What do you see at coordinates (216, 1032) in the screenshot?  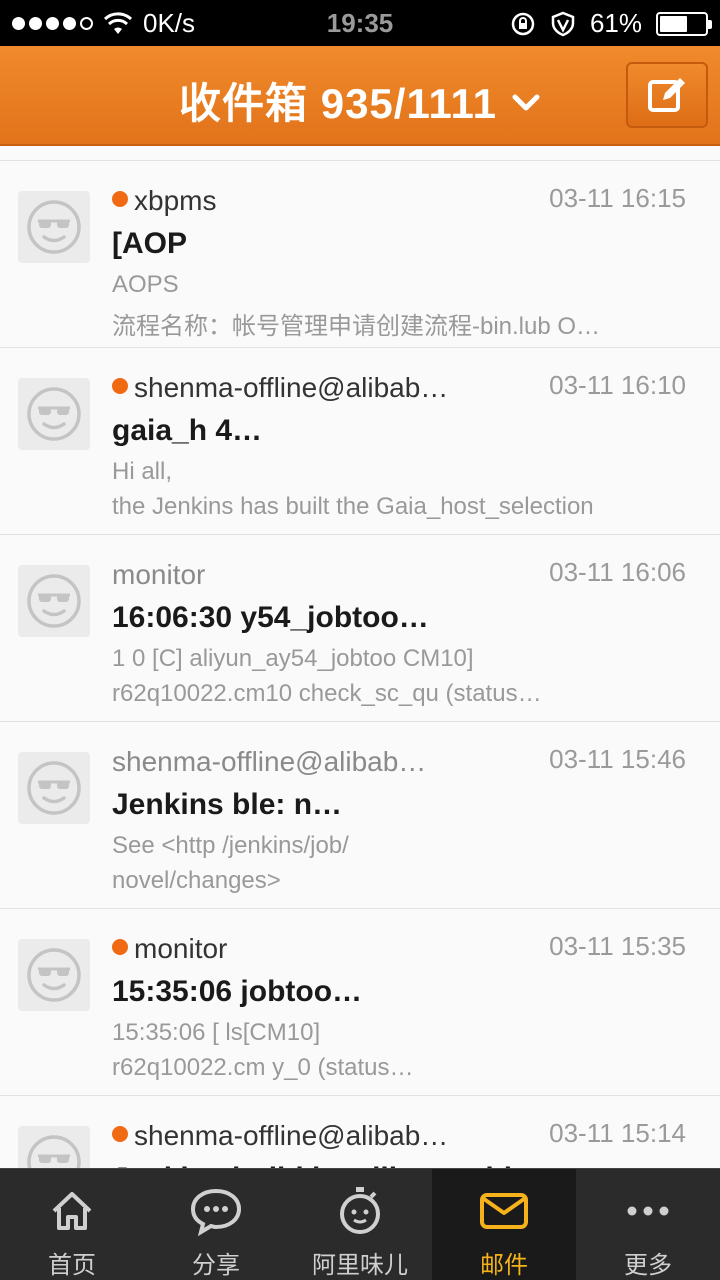 I see `mail-preview-line-1: 15:35:06 [ ls[CM10]` at bounding box center [216, 1032].